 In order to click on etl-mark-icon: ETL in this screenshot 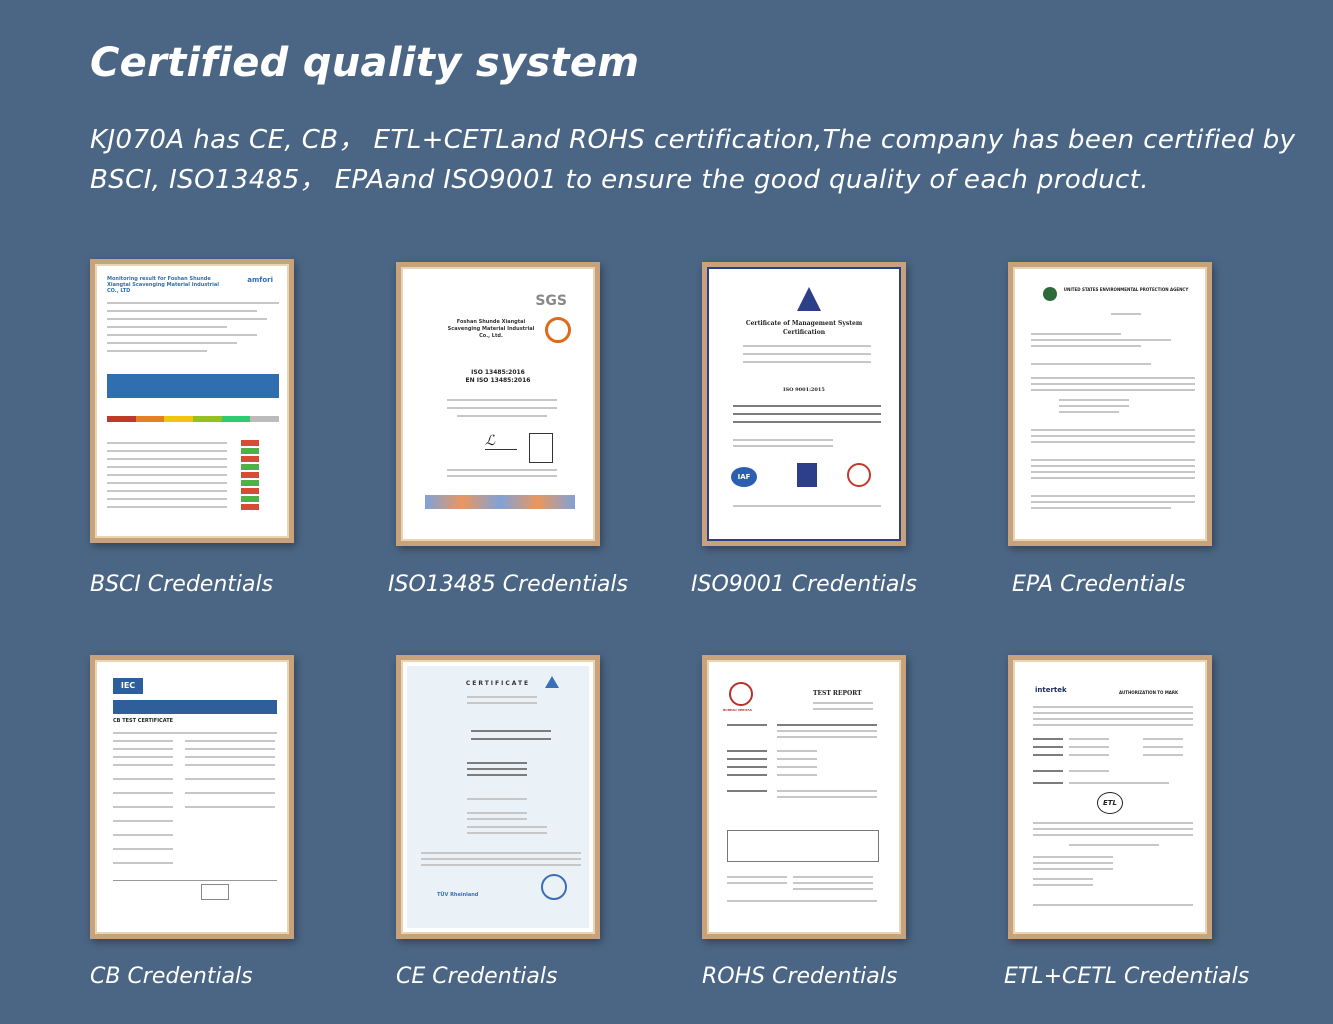, I will do `click(1110, 803)`.